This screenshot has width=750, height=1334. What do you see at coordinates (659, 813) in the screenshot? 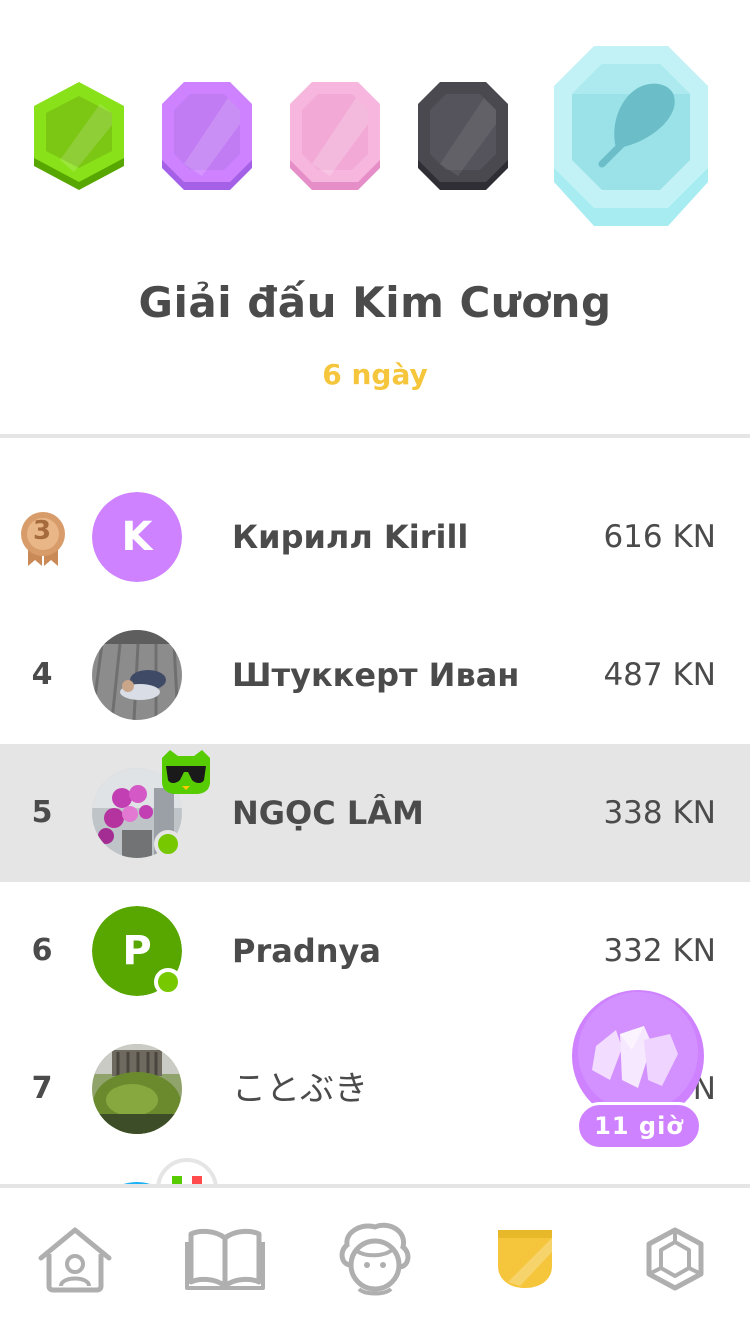
I see `user-xp: 338 KN` at bounding box center [659, 813].